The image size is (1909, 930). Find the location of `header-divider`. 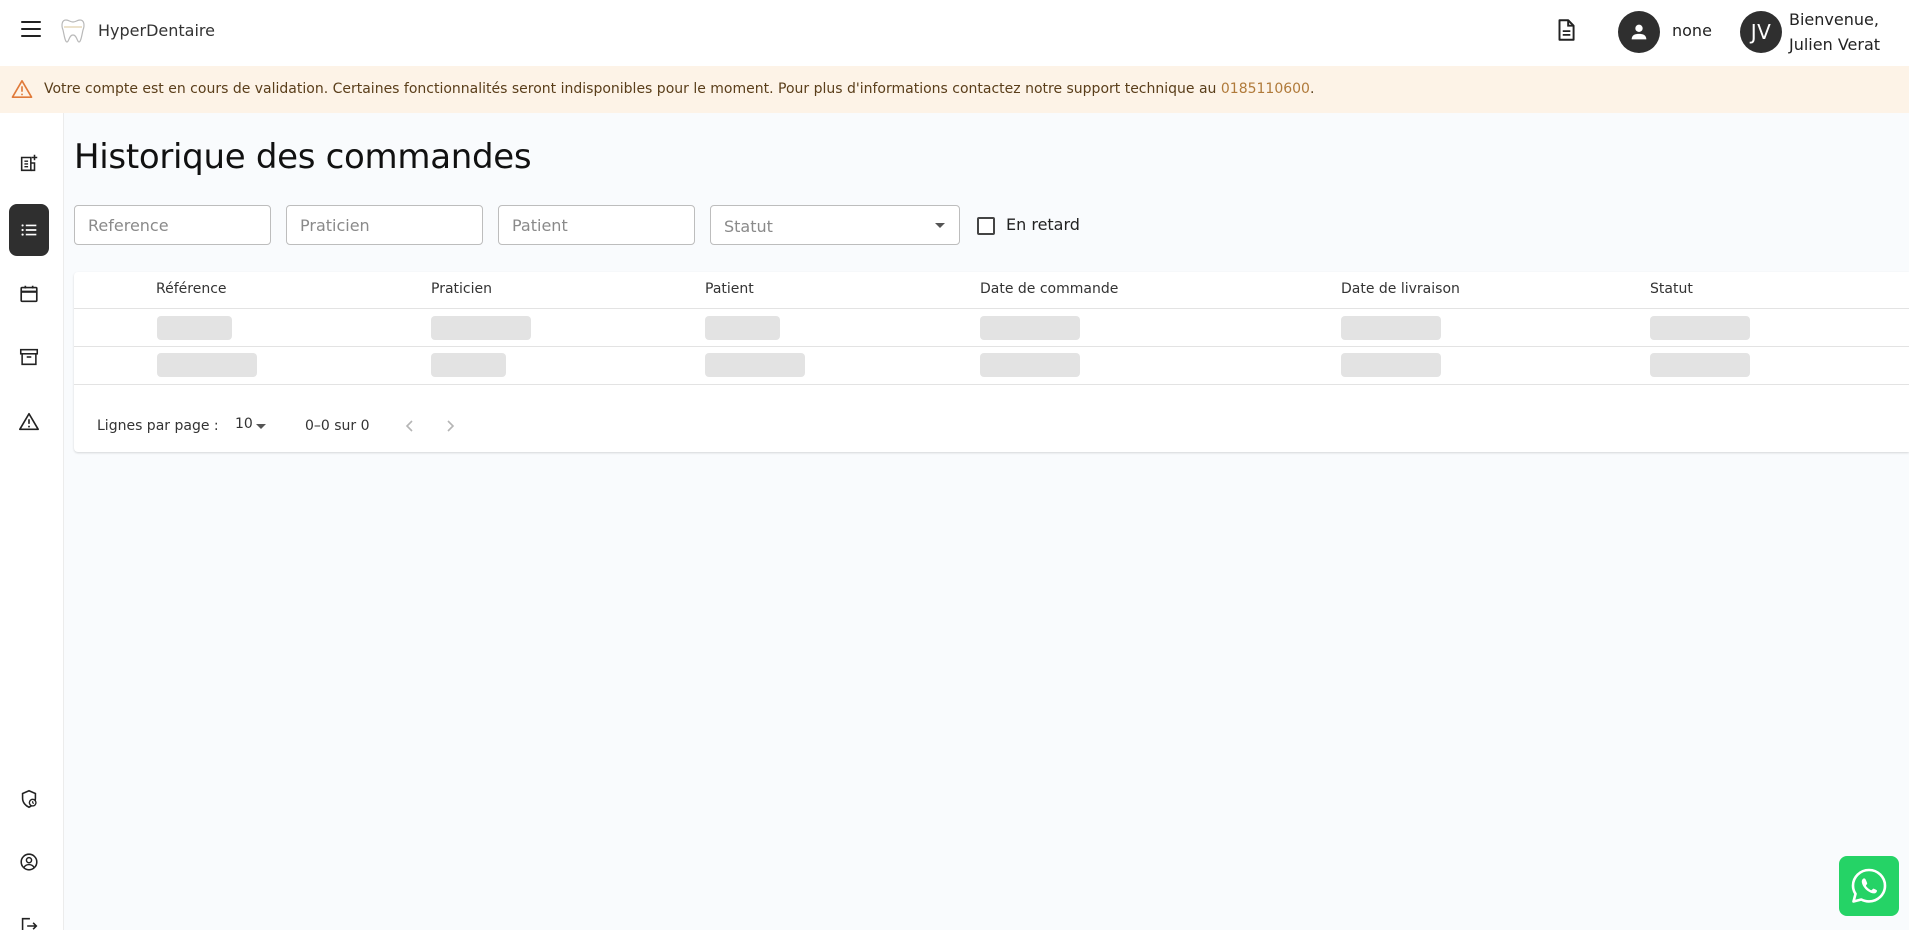

header-divider is located at coordinates (991, 308).